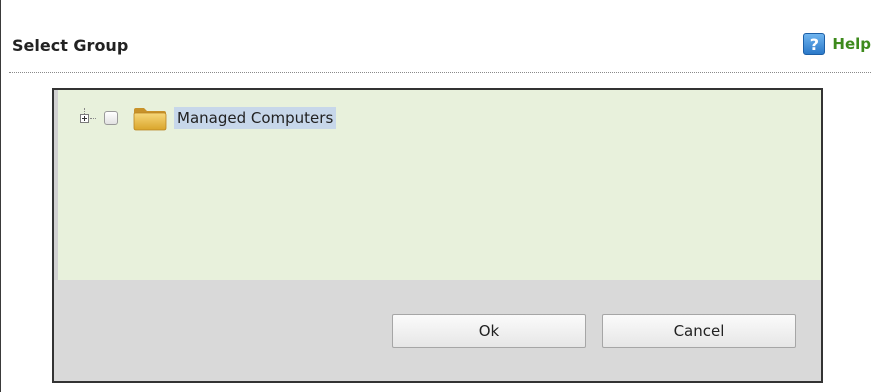 Image resolution: width=878 pixels, height=392 pixels. I want to click on expand-plus-icon, so click(84, 118).